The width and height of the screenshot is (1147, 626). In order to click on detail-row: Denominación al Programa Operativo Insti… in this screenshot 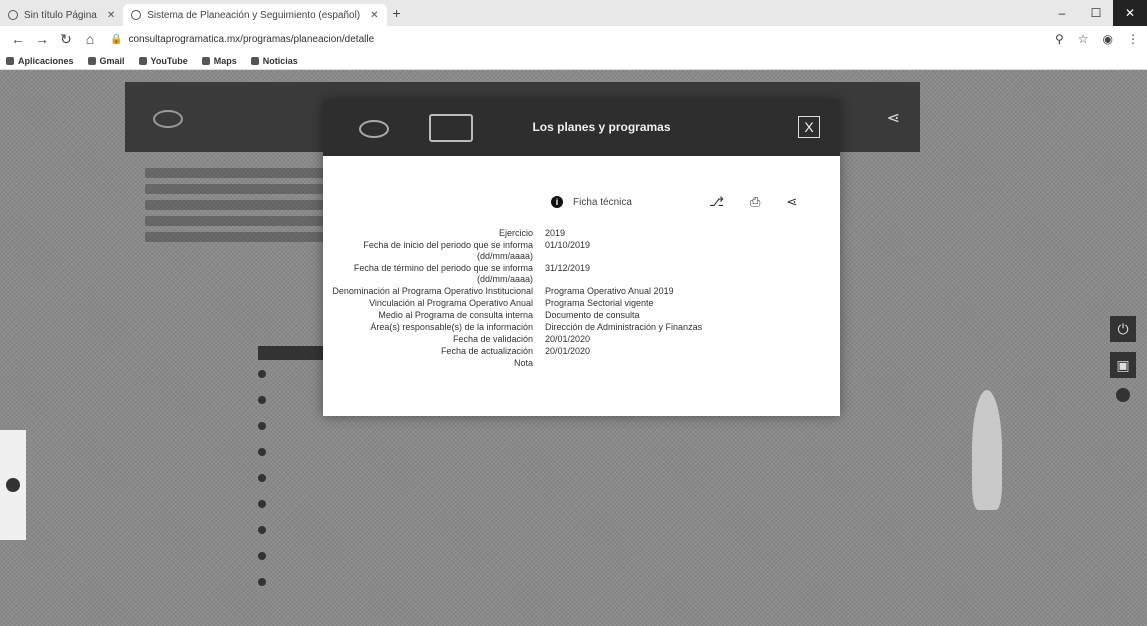, I will do `click(581, 291)`.